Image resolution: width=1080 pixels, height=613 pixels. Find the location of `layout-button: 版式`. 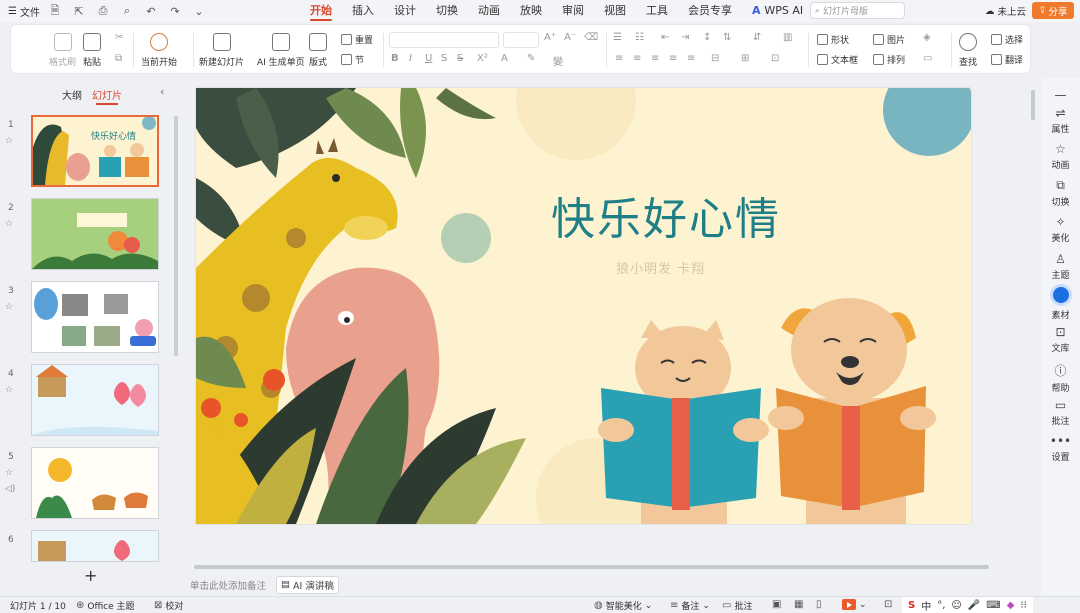

layout-button: 版式 is located at coordinates (318, 50).